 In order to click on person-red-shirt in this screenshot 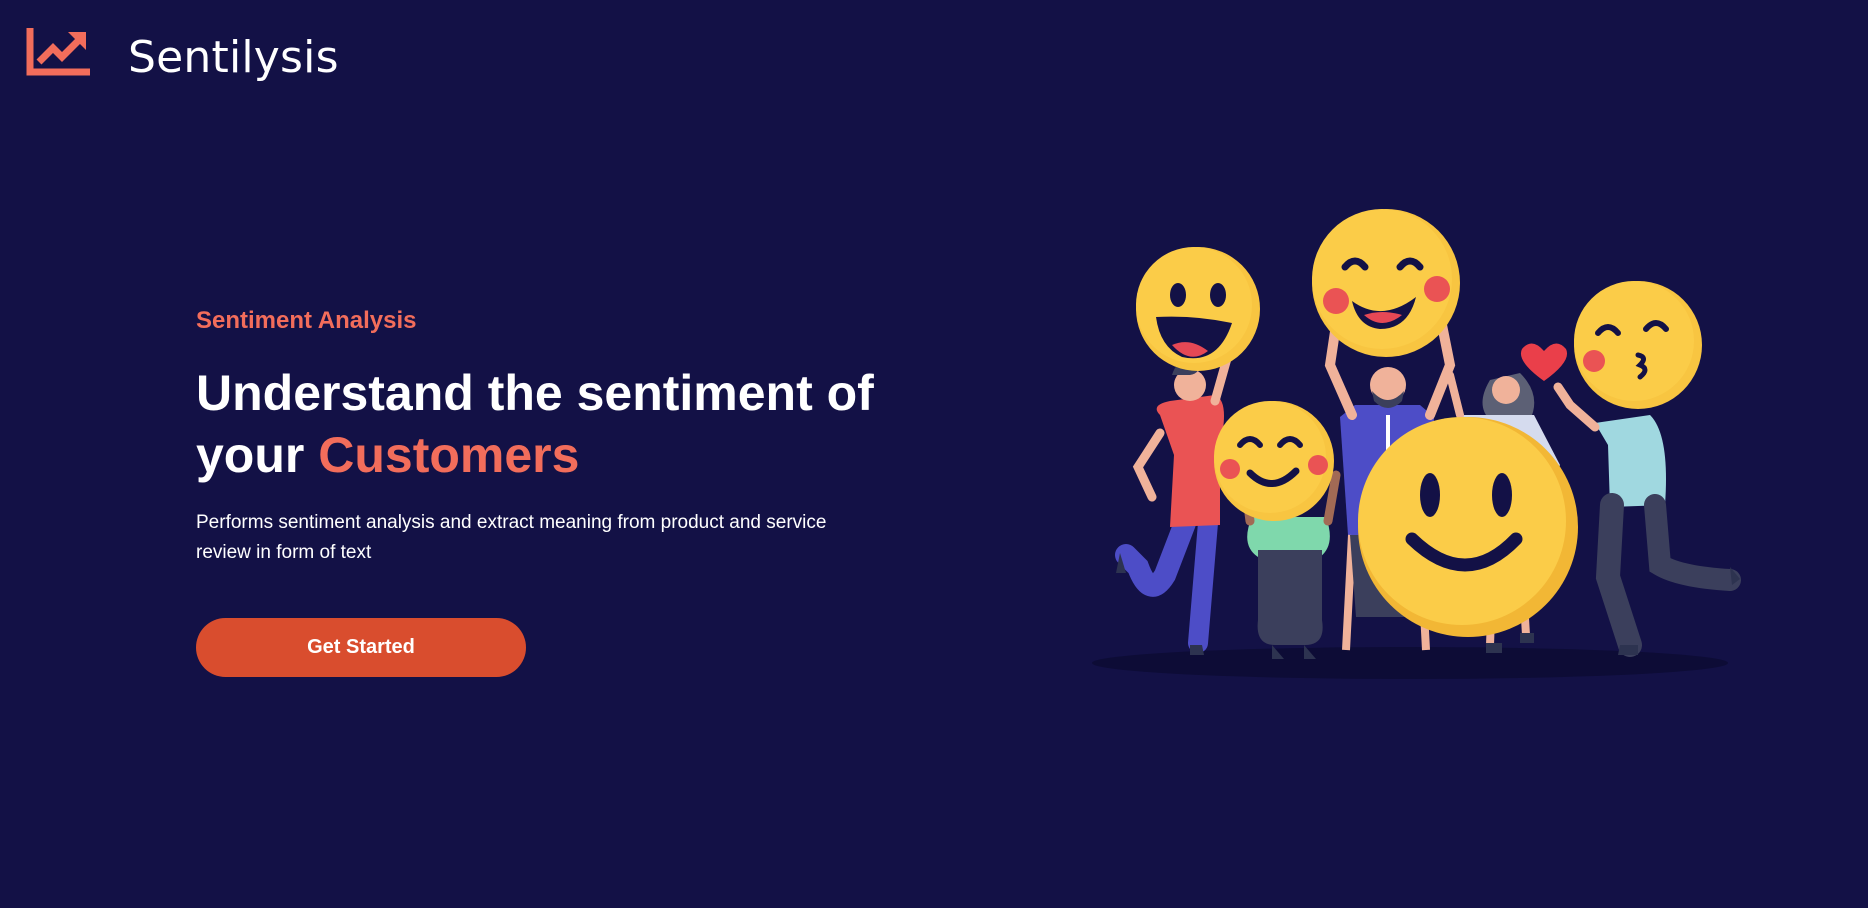, I will do `click(1174, 486)`.